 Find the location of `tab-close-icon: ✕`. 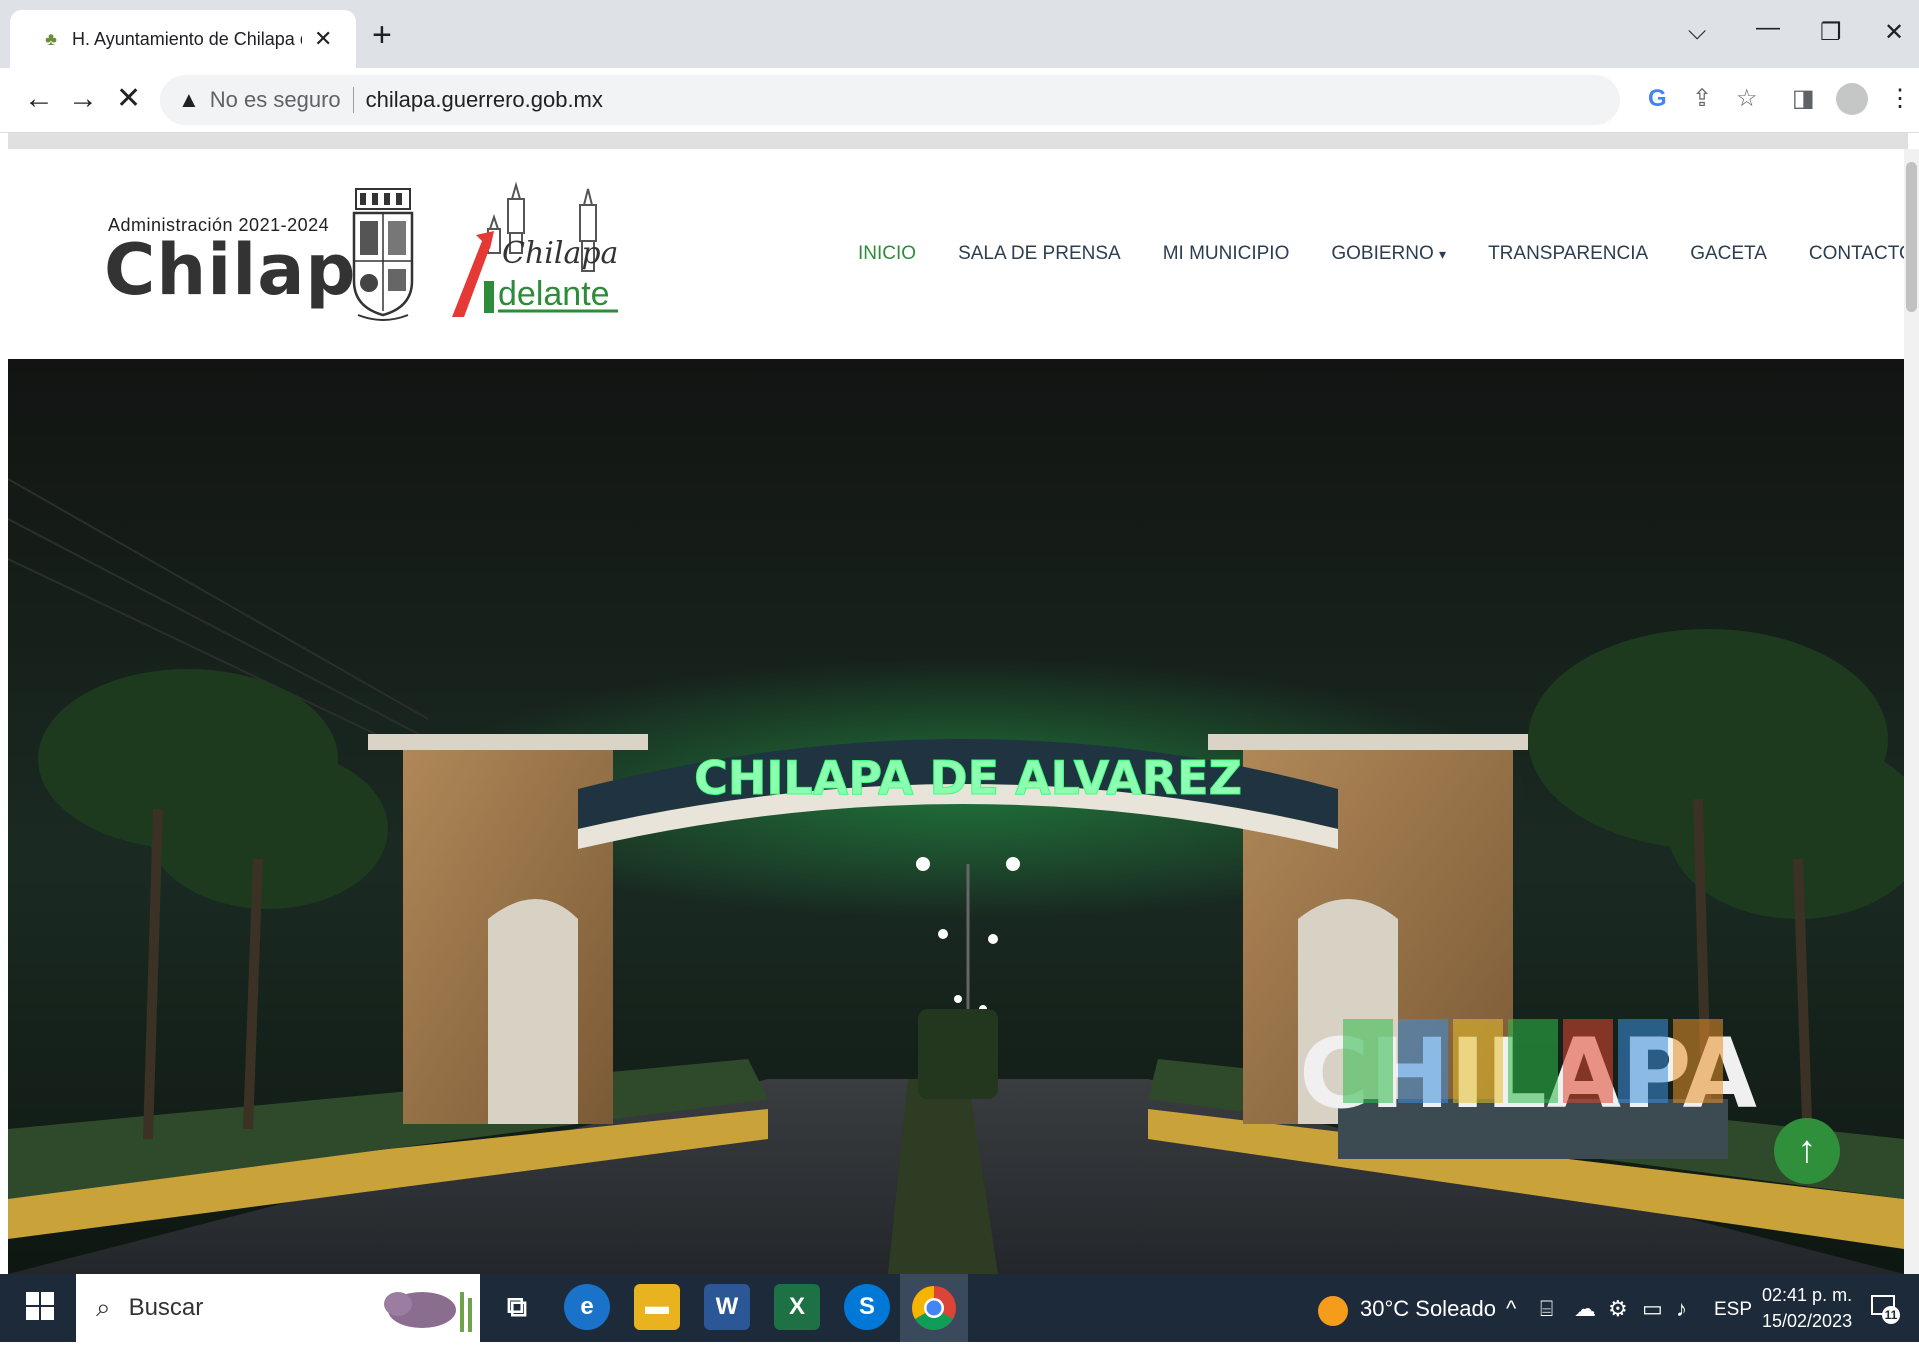

tab-close-icon: ✕ is located at coordinates (323, 39).